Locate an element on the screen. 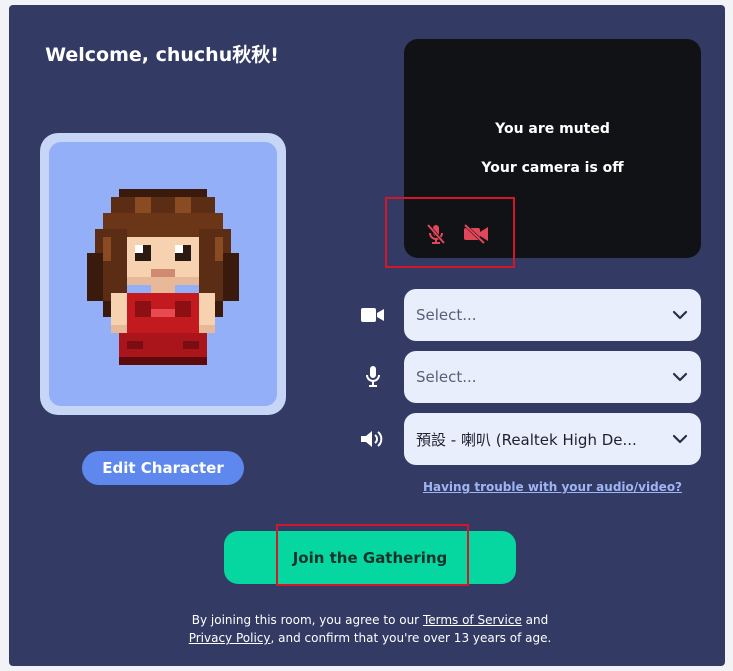 The width and height of the screenshot is (733, 671). audio-video-help-link: Having trouble with your audio/video? is located at coordinates (552, 487).